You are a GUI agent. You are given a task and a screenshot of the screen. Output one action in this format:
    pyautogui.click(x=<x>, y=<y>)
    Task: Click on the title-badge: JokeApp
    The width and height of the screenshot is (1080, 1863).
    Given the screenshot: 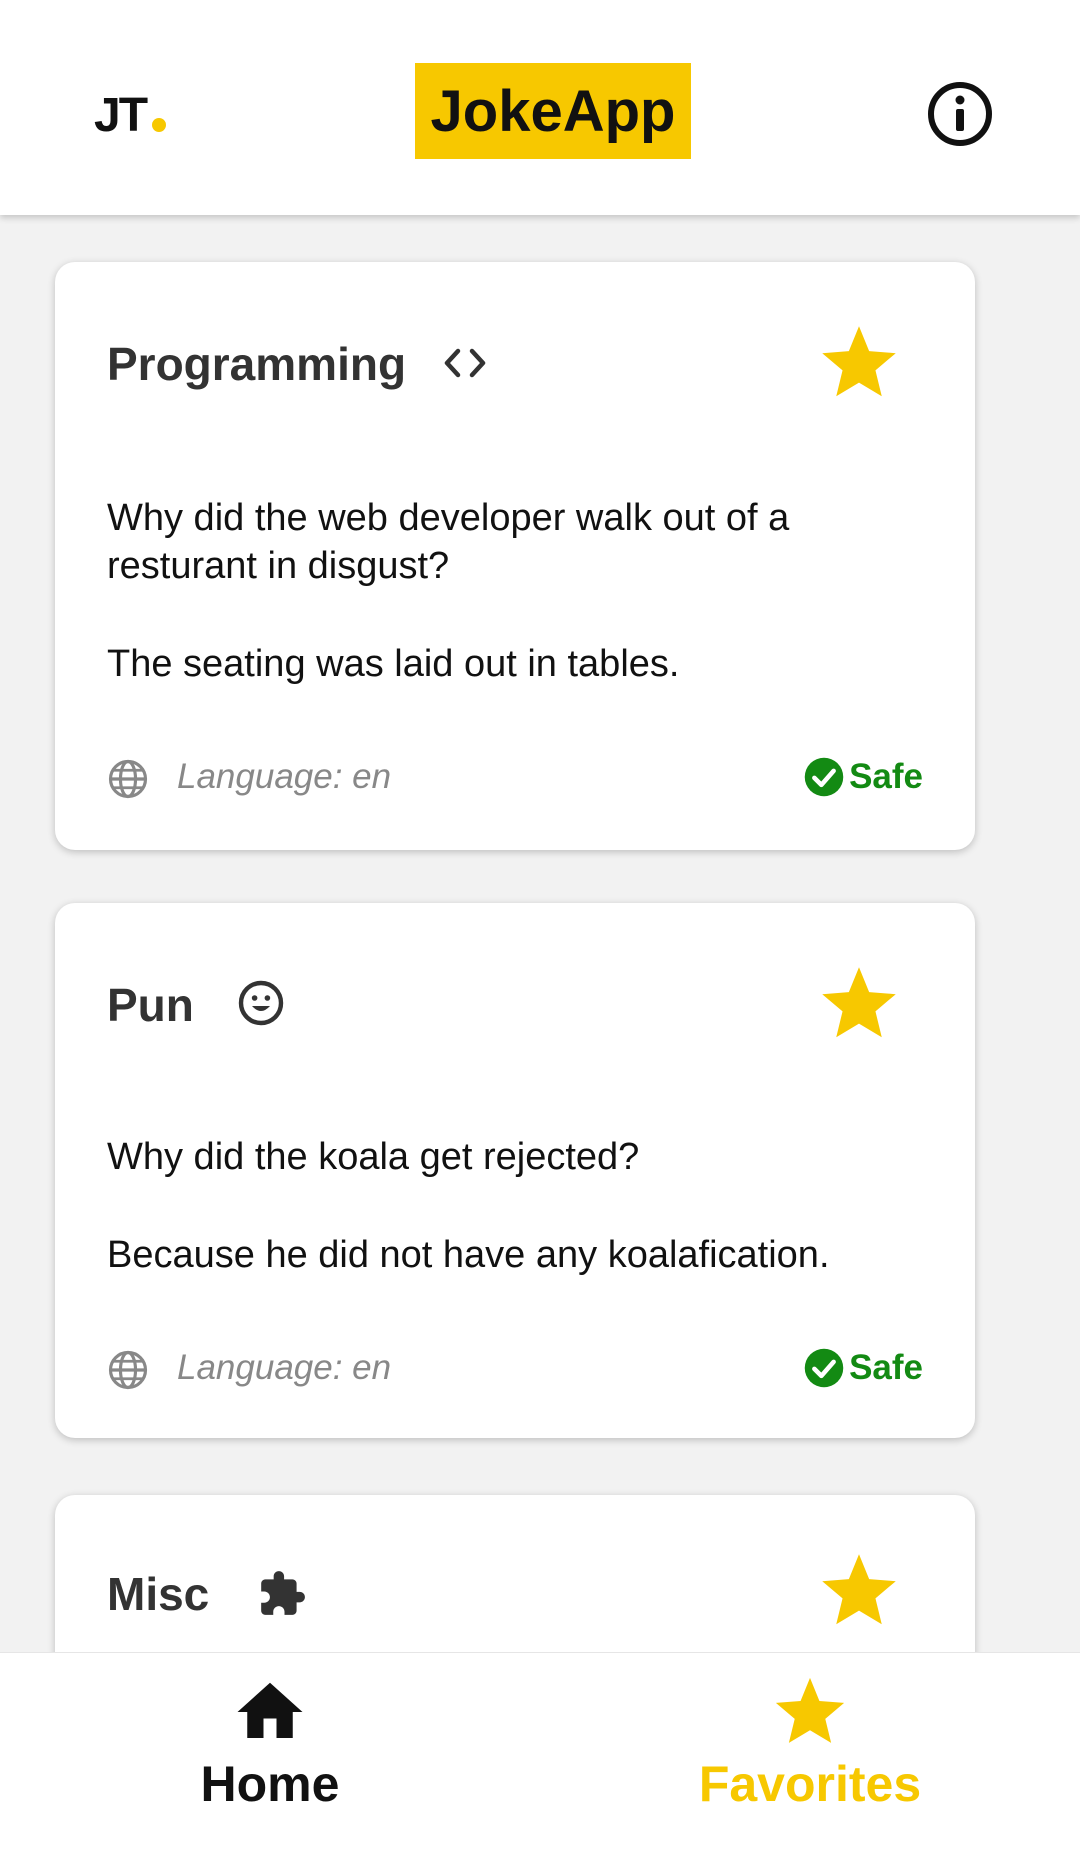 What is the action you would take?
    pyautogui.click(x=553, y=111)
    